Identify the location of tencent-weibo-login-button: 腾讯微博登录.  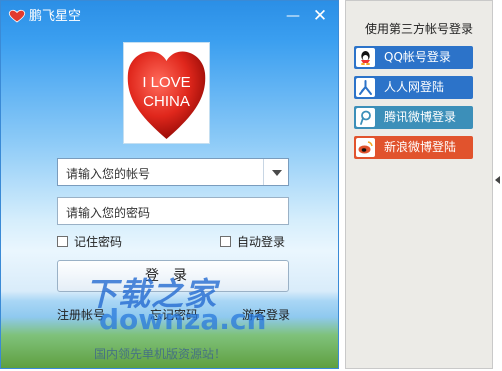
(413, 117).